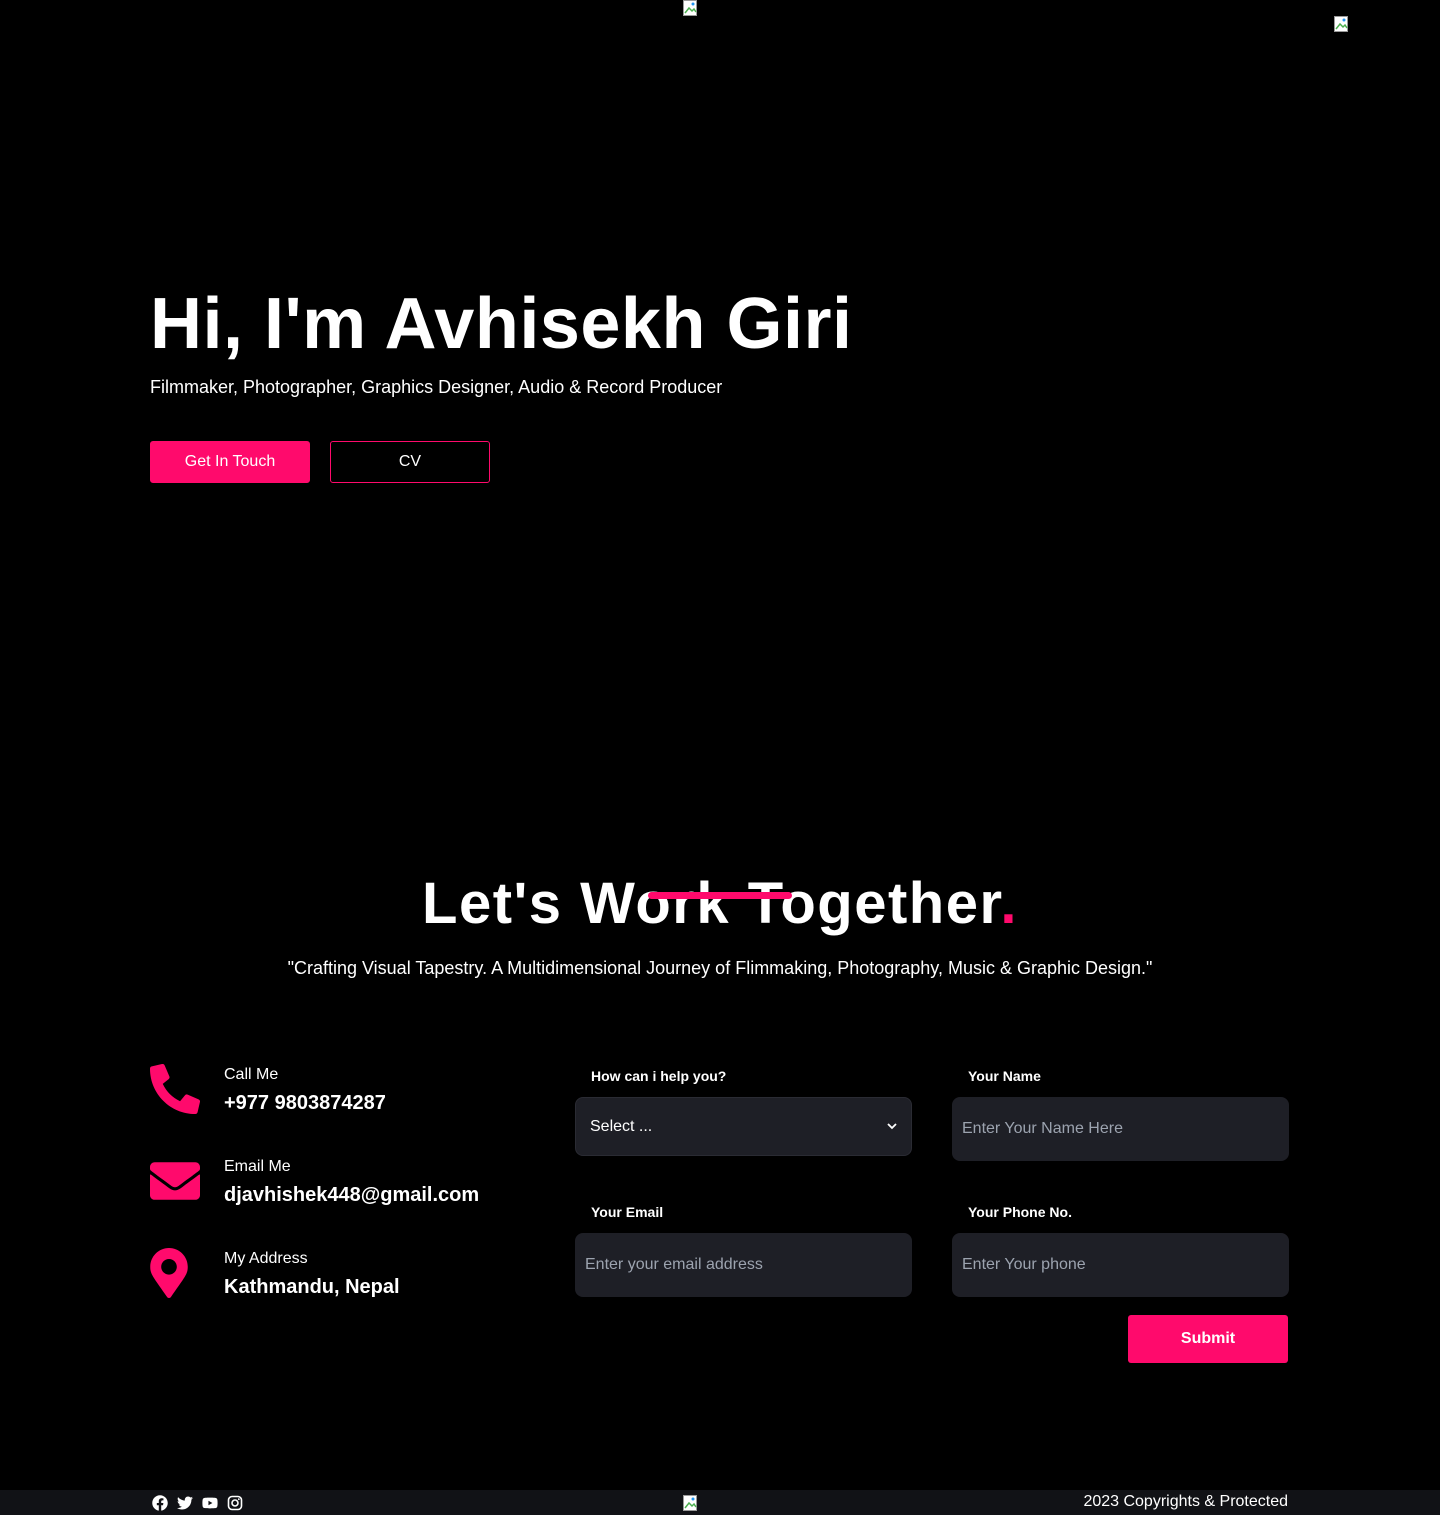 Image resolution: width=1440 pixels, height=1515 pixels. I want to click on submit-button: Submit, so click(1208, 1339).